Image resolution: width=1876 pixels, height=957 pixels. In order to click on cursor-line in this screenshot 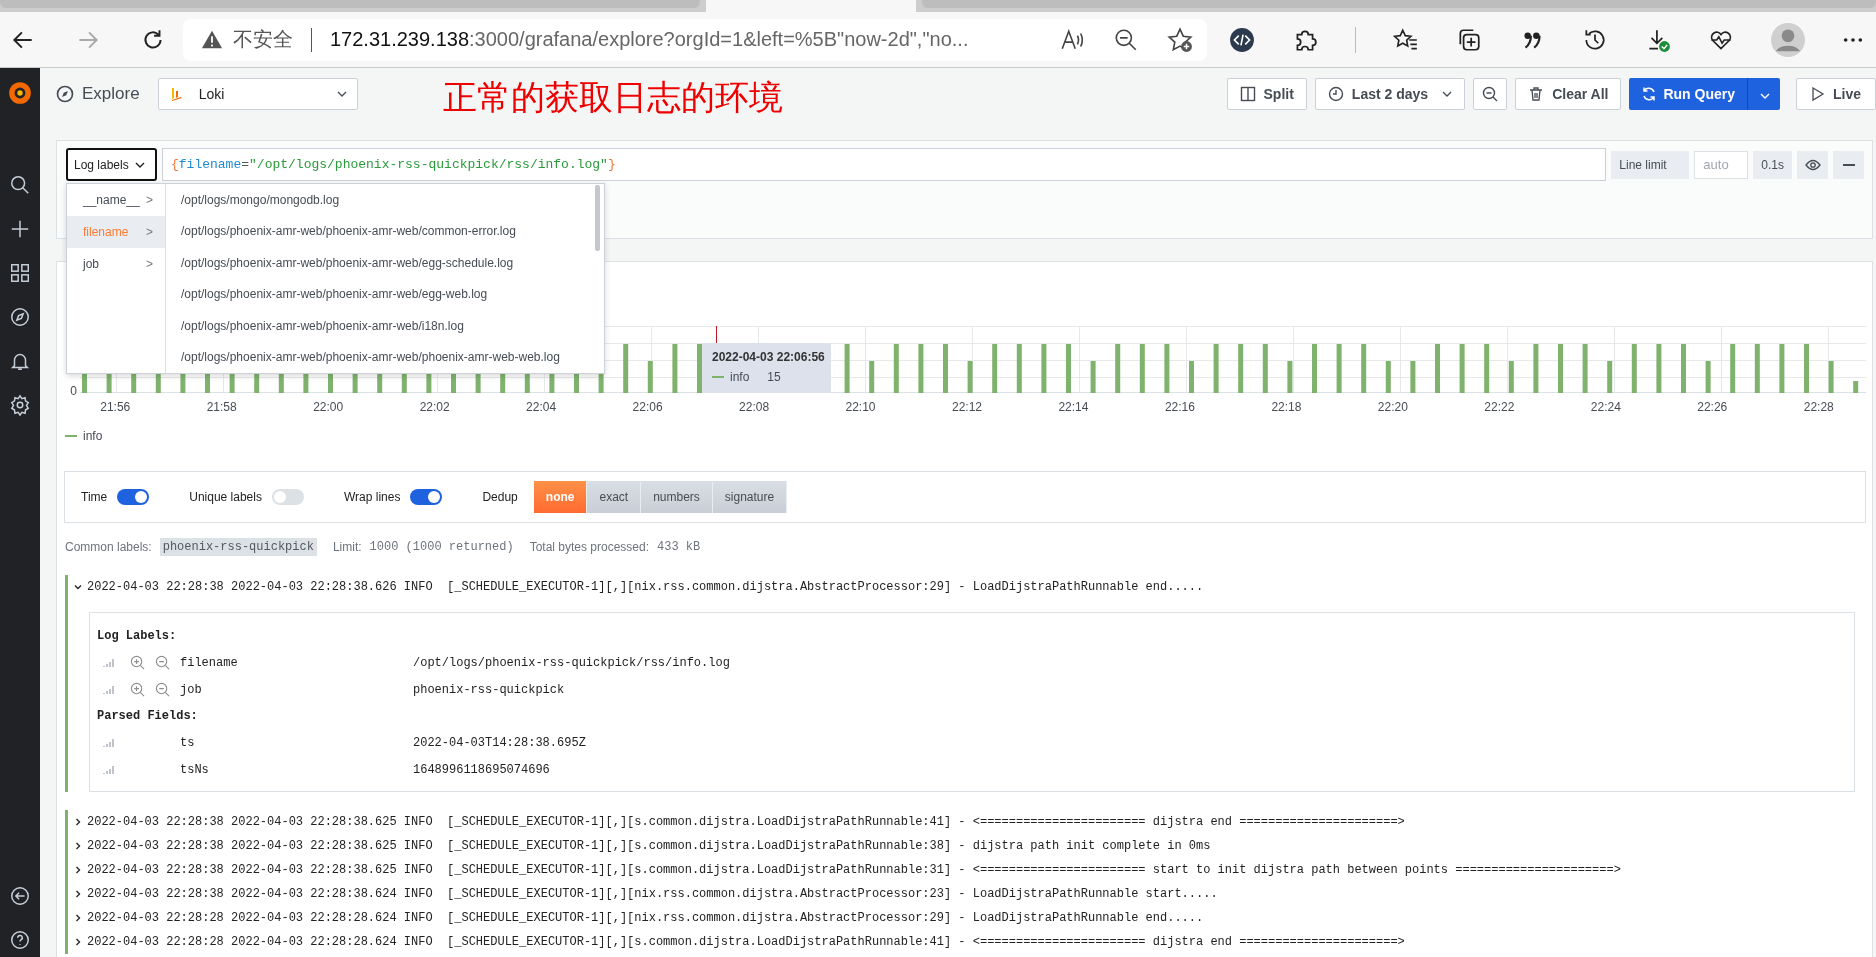, I will do `click(716, 335)`.